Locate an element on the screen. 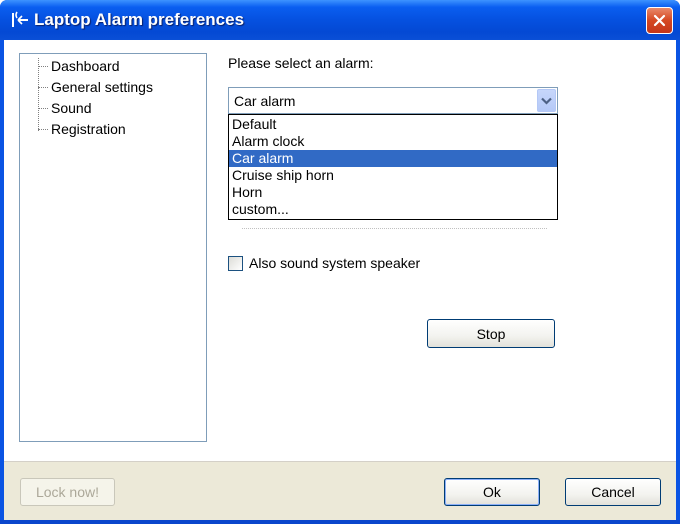 This screenshot has width=680, height=524. title-bar: Laptop Alarm preferences is located at coordinates (340, 20).